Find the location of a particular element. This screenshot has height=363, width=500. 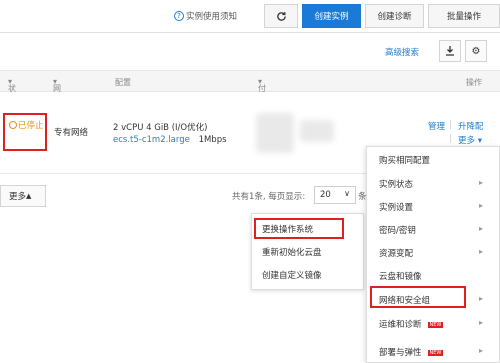

create-diagnosis-button: 创建诊断 is located at coordinates (394, 16).